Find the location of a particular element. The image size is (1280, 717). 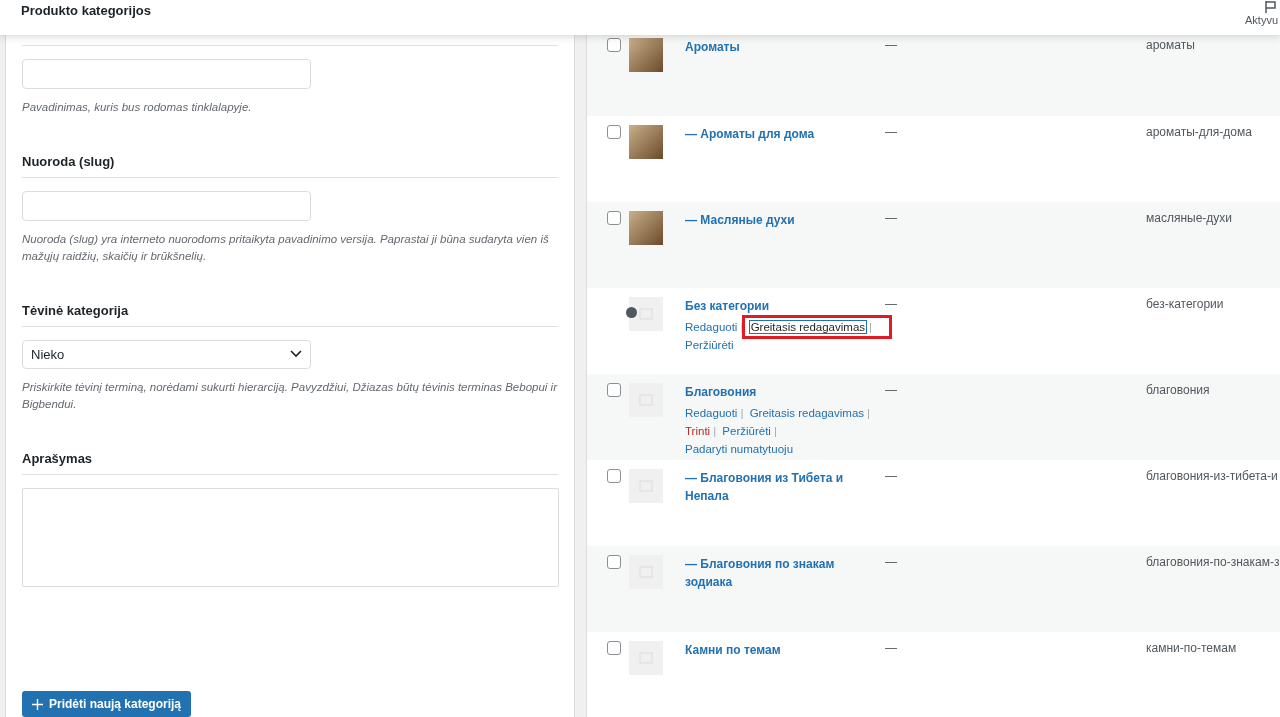

row-action-link: Trinti is located at coordinates (698, 431).